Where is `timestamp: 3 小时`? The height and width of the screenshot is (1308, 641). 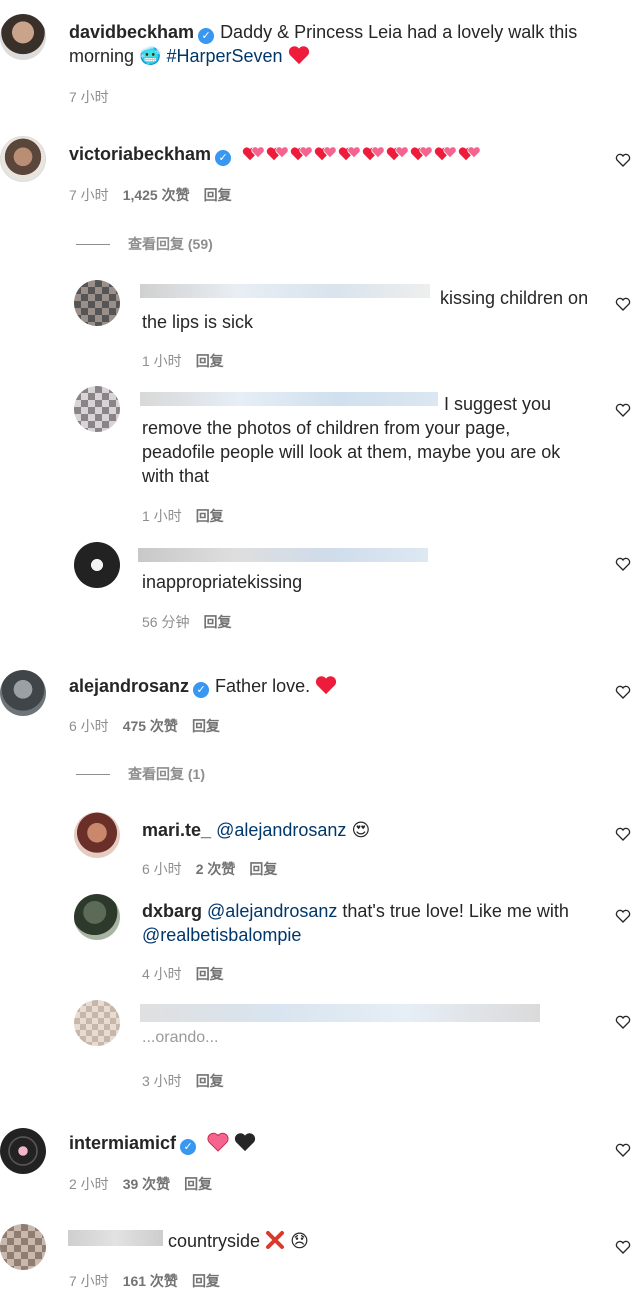 timestamp: 3 小时 is located at coordinates (162, 1081).